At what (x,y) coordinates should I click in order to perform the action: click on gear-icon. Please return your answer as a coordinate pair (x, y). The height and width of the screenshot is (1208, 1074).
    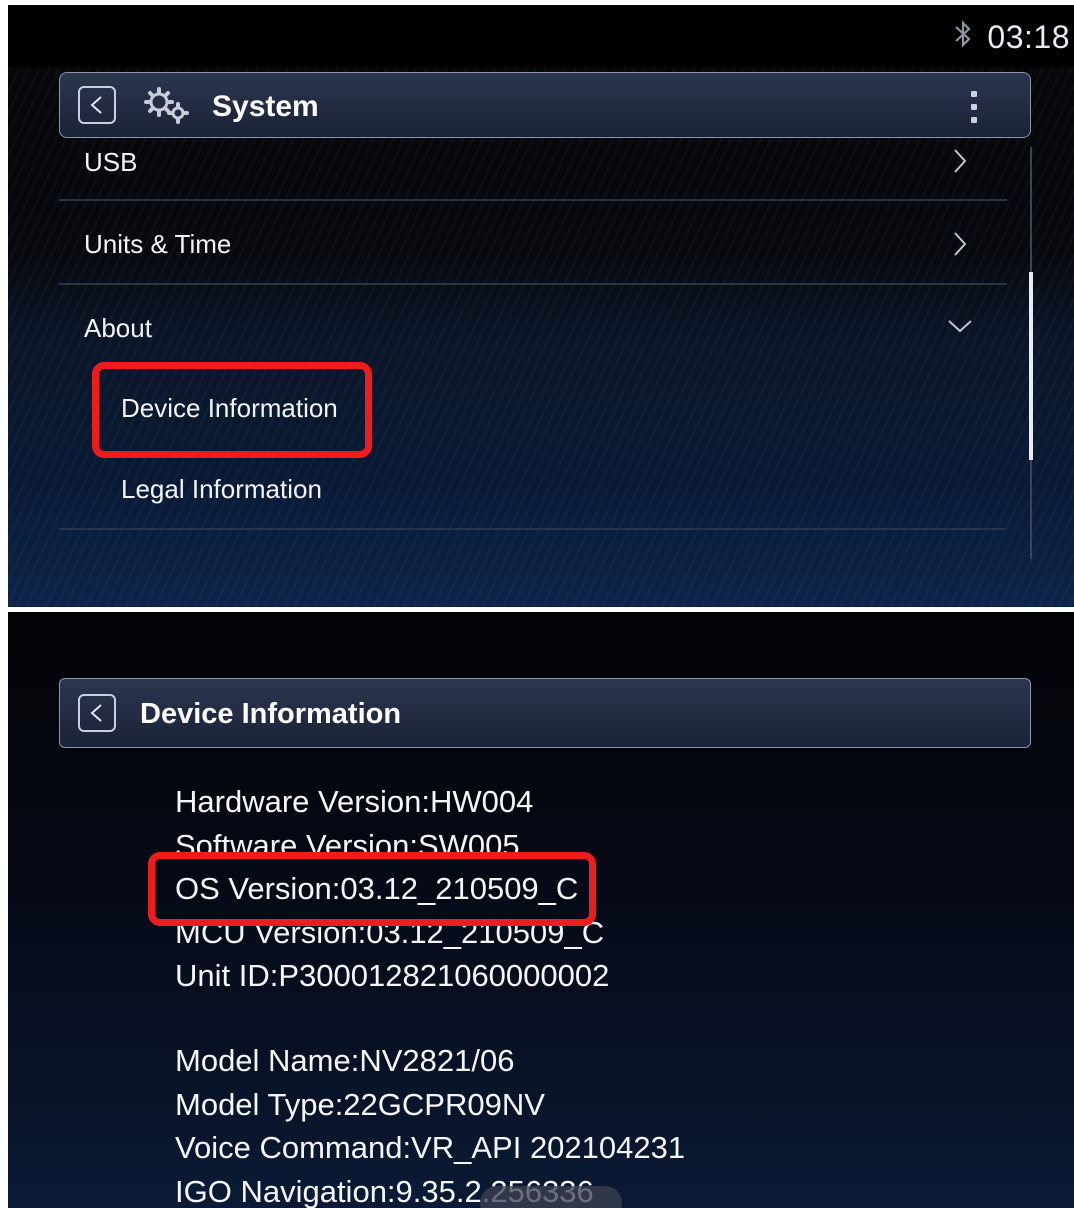
    Looking at the image, I should click on (166, 105).